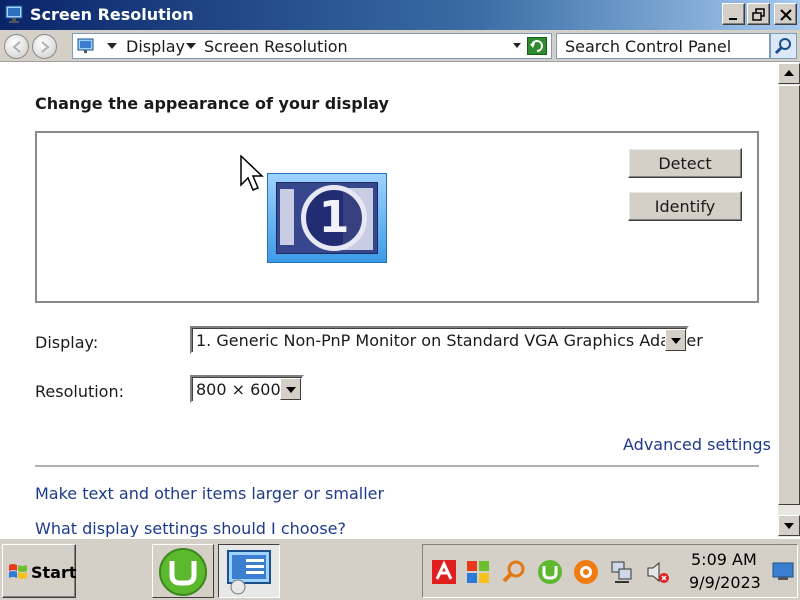 The width and height of the screenshot is (800, 600). I want to click on refresh-button, so click(537, 46).